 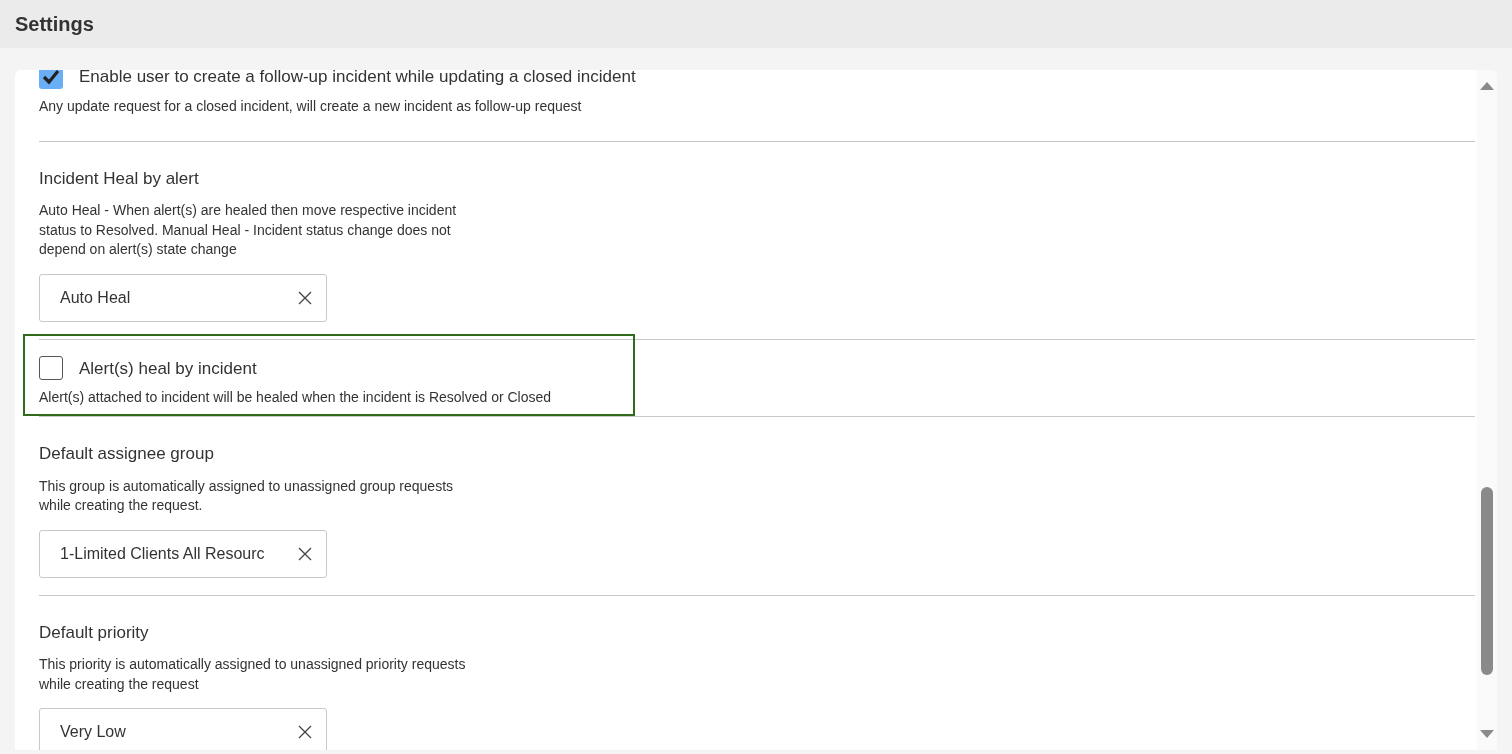 I want to click on select-value: 1-Limited Clients All Resourc, so click(x=162, y=553).